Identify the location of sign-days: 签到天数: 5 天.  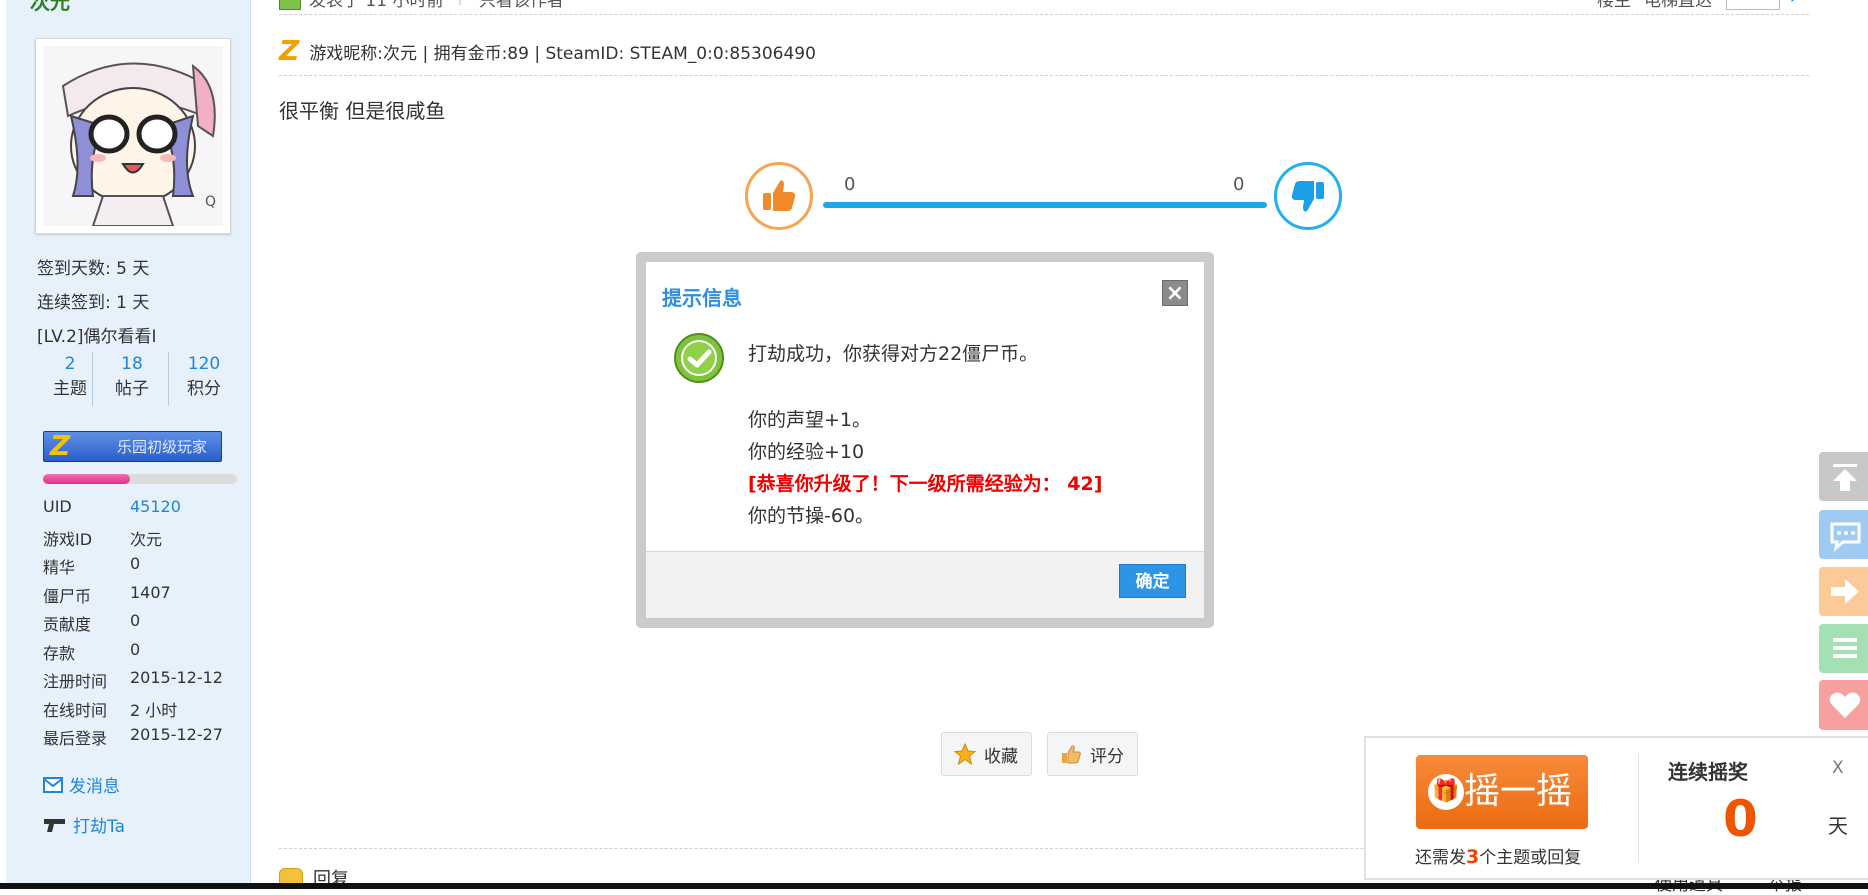
(93, 269).